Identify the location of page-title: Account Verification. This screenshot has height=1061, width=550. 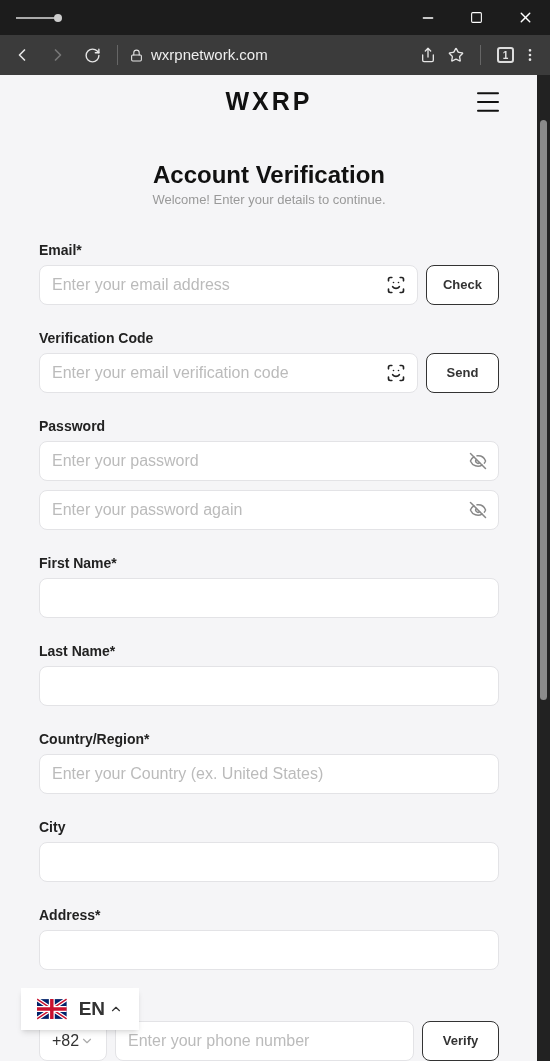
(268, 174).